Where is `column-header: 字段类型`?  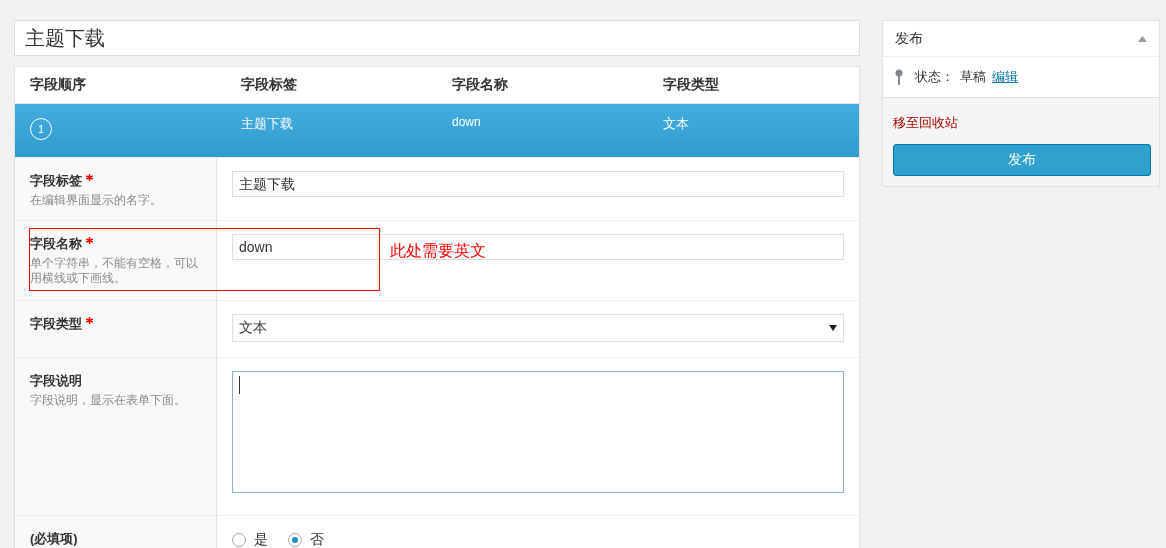
column-header: 字段类型 is located at coordinates (691, 85).